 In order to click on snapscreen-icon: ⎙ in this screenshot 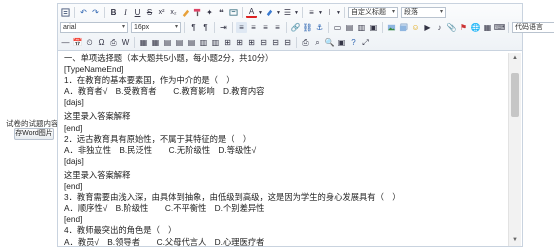, I will do `click(113, 42)`.